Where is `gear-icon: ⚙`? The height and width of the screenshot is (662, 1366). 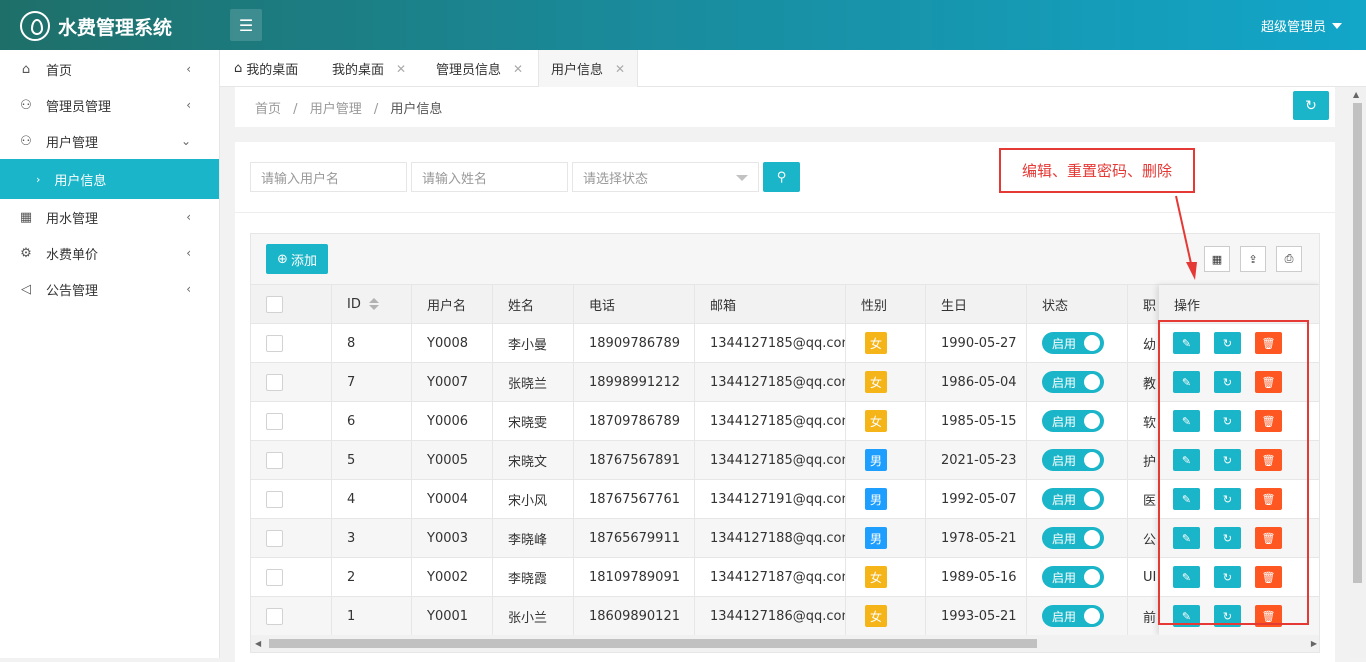
gear-icon: ⚙ is located at coordinates (26, 253).